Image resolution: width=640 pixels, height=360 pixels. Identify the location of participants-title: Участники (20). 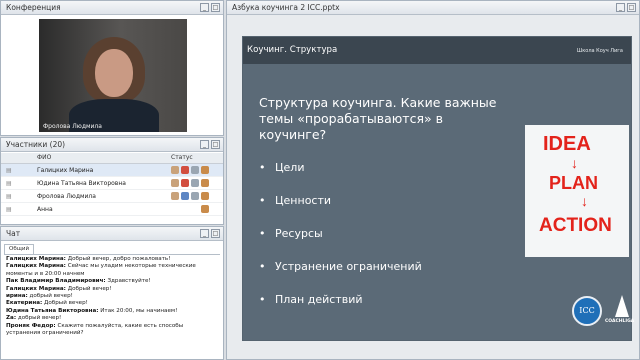
(36, 144).